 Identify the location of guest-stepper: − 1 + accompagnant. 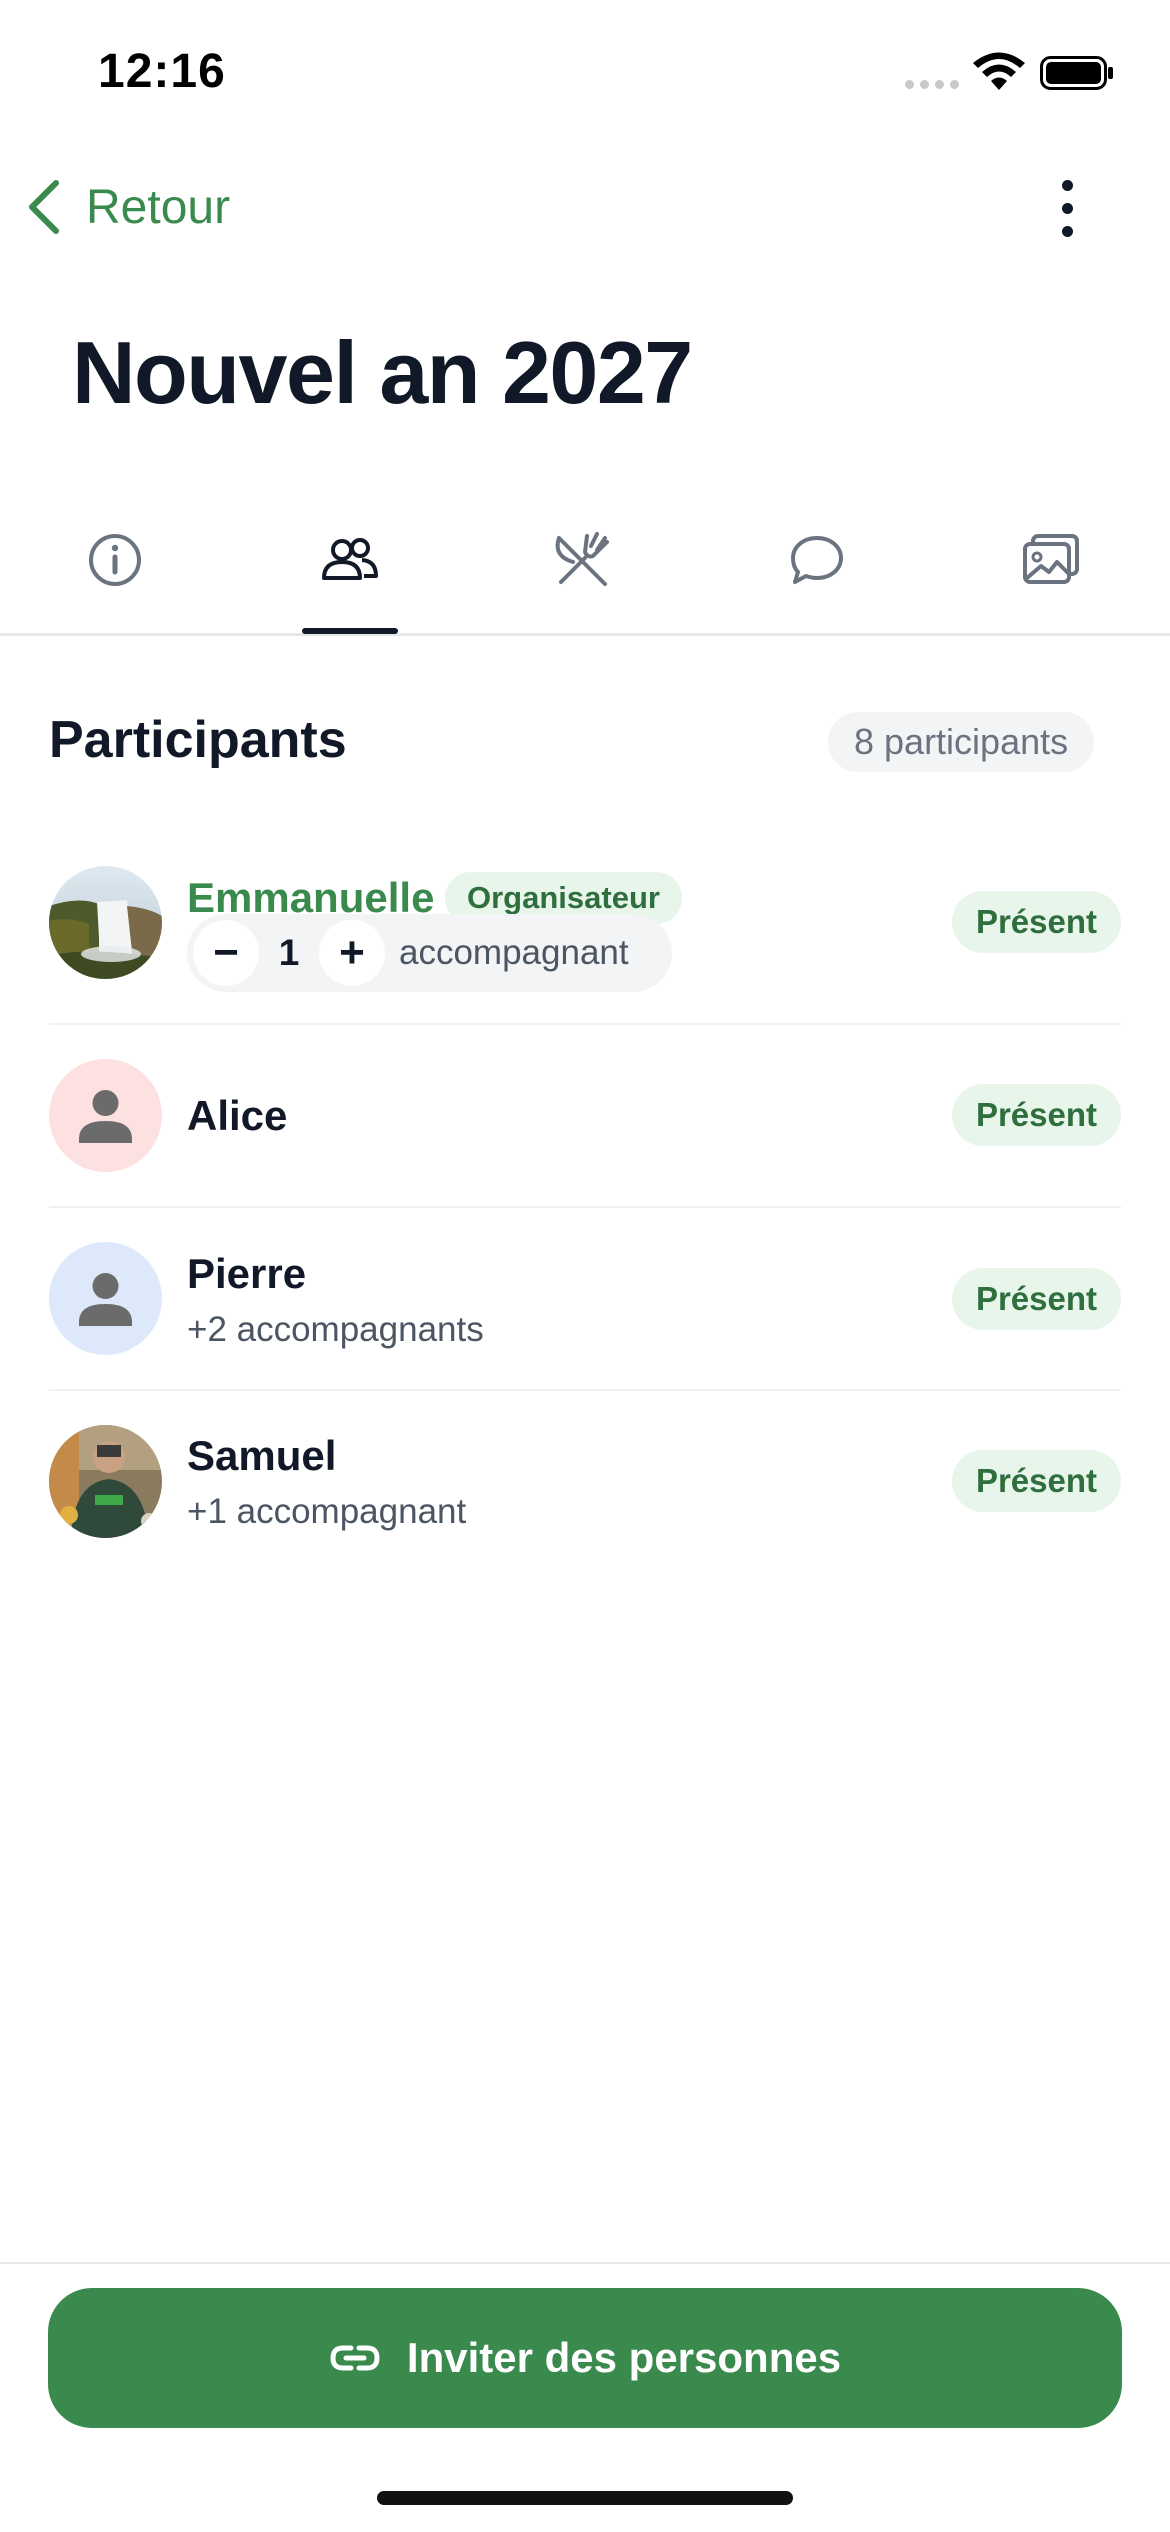
(429, 953).